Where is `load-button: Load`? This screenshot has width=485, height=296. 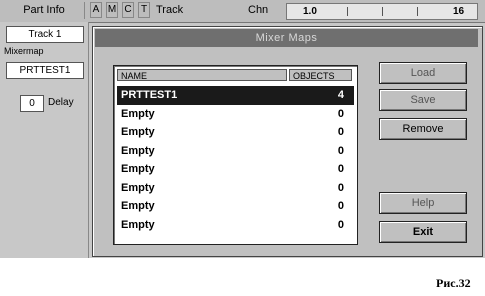 load-button: Load is located at coordinates (423, 73).